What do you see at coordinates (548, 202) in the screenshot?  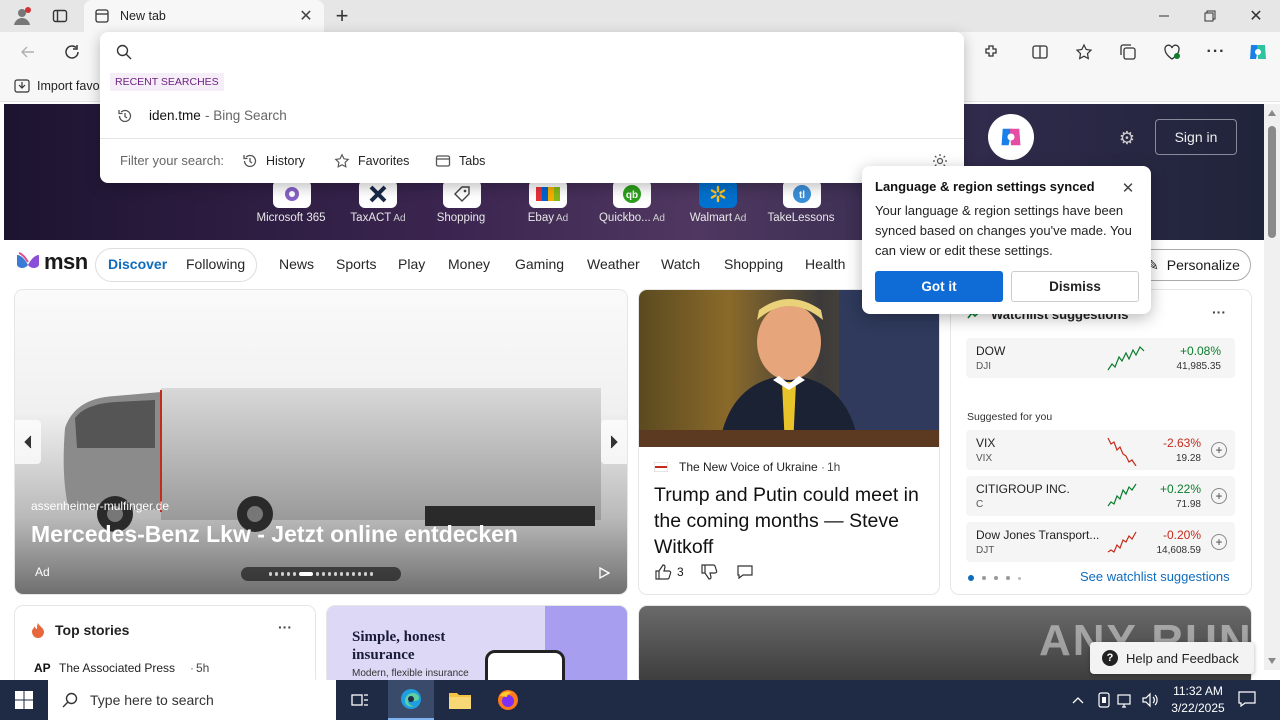 I see `tile-ebay: Ebay Ad` at bounding box center [548, 202].